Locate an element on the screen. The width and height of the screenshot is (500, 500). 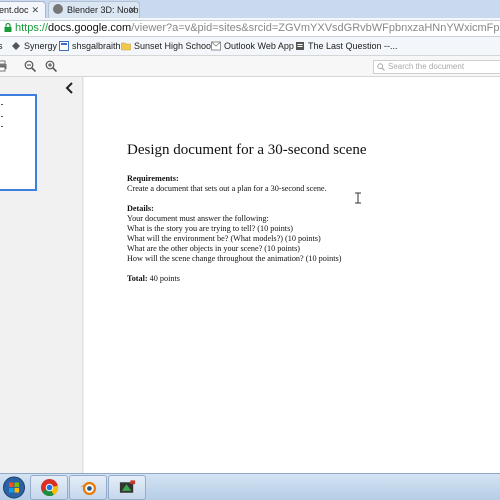
zoom-in-icon is located at coordinates (51, 66).